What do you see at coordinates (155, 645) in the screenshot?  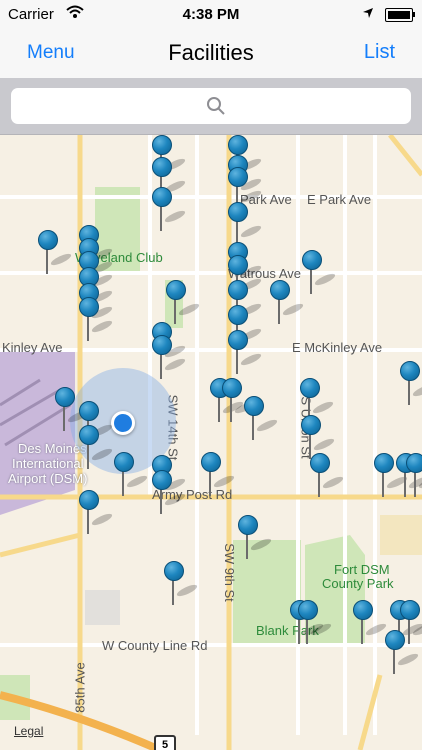 I see `w-county-line-rd-label: W County Line Rd` at bounding box center [155, 645].